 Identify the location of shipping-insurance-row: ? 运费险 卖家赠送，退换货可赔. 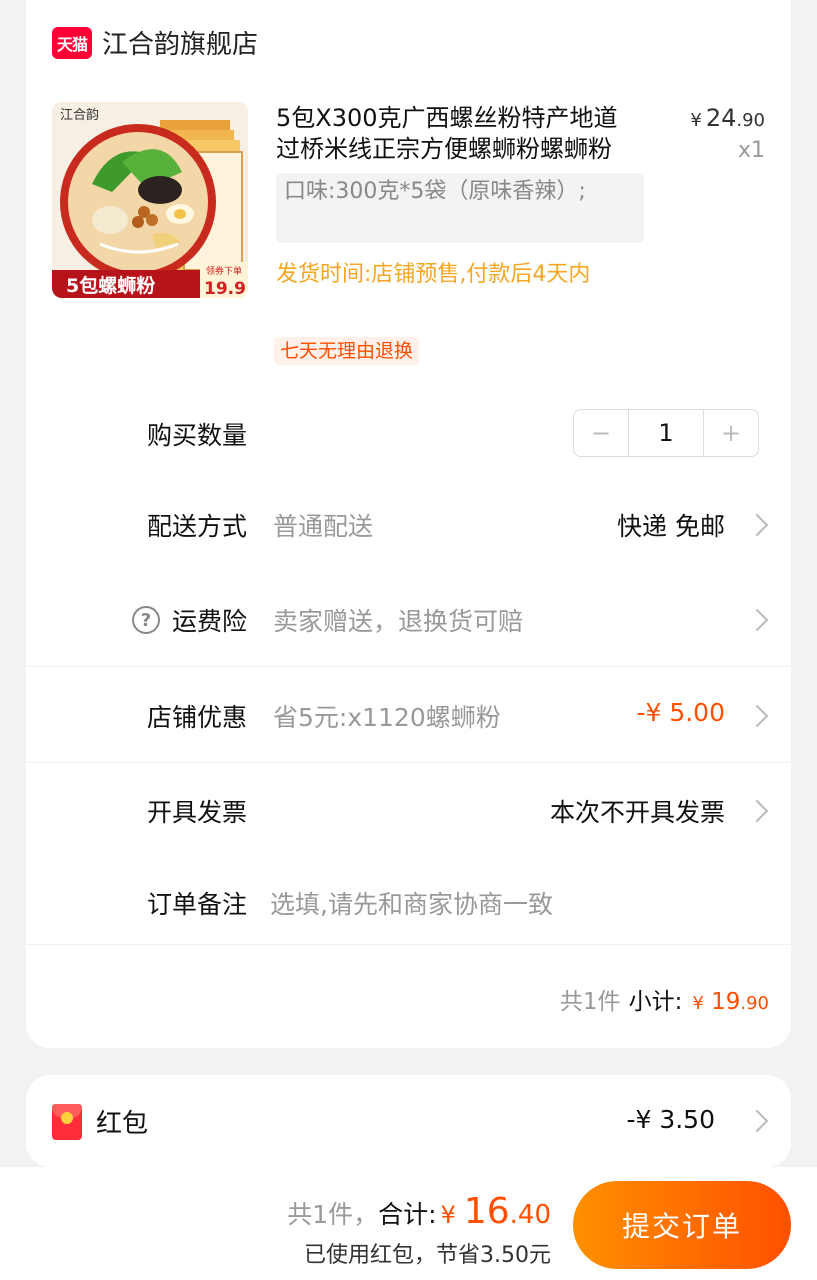
(408, 620).